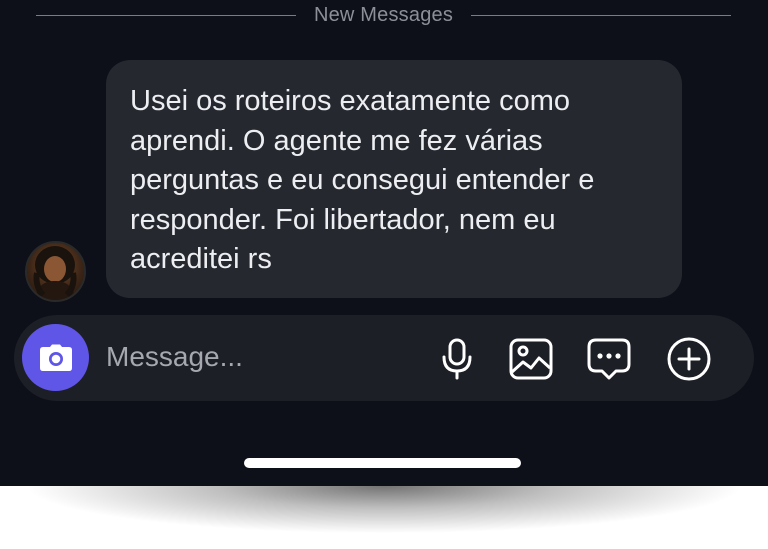 The image size is (768, 549). I want to click on camera-button, so click(55, 357).